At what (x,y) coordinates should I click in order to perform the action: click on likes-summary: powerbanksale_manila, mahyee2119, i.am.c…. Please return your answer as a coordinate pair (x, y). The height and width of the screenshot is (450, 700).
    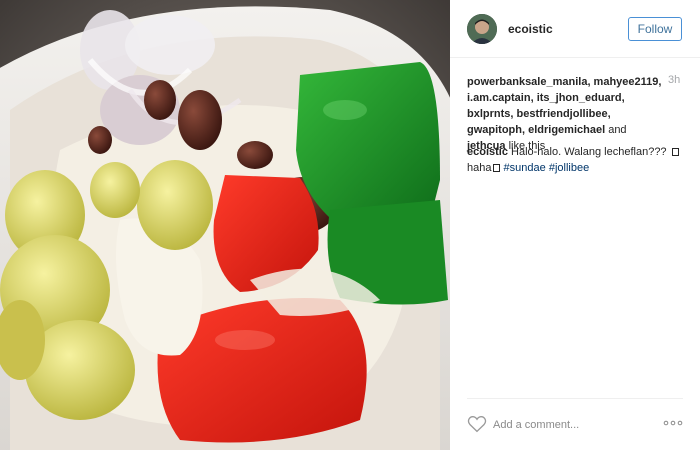
    Looking at the image, I should click on (565, 114).